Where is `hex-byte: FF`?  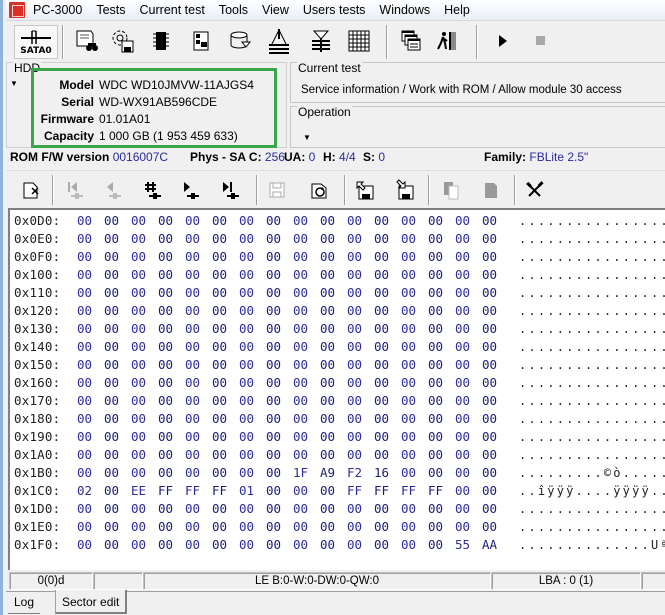 hex-byte: FF is located at coordinates (192, 491).